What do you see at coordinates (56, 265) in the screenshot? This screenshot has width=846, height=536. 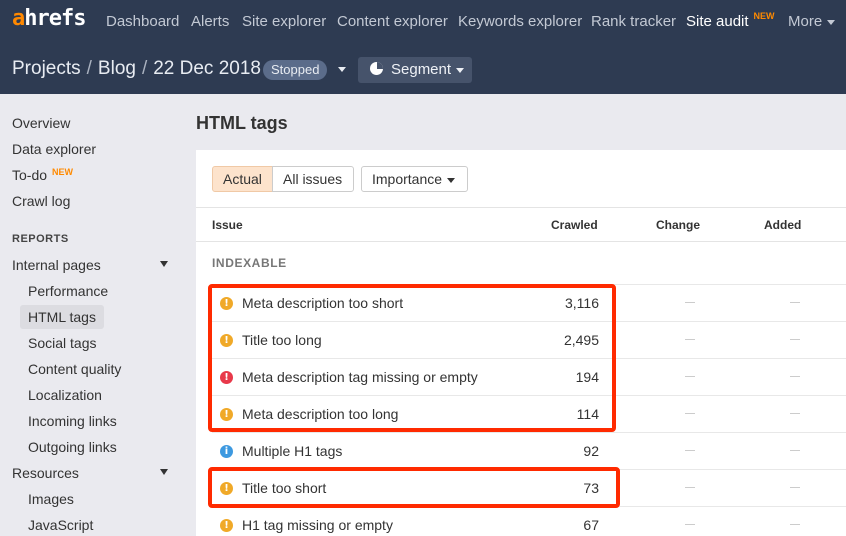 I see `sidebar-item-internal-pages: Internal pages` at bounding box center [56, 265].